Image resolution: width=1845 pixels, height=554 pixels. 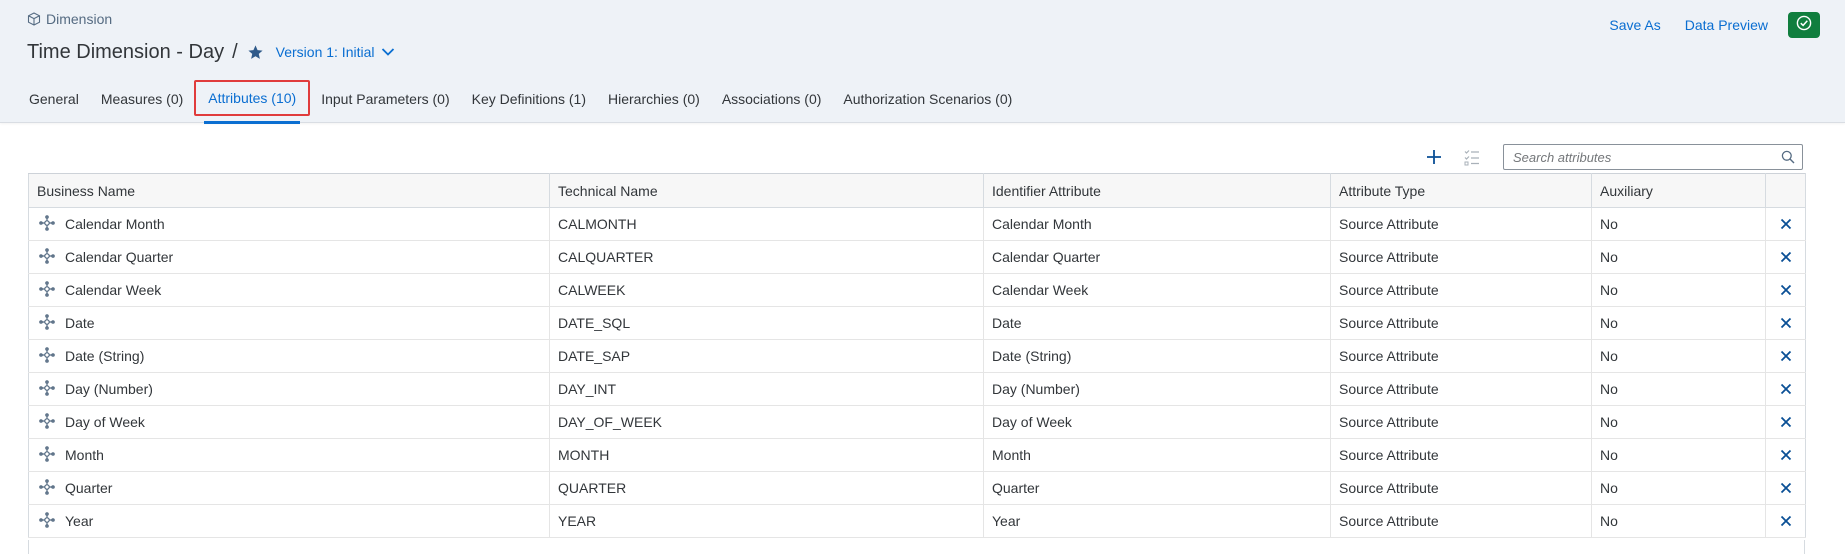 I want to click on plus-icon, so click(x=1434, y=157).